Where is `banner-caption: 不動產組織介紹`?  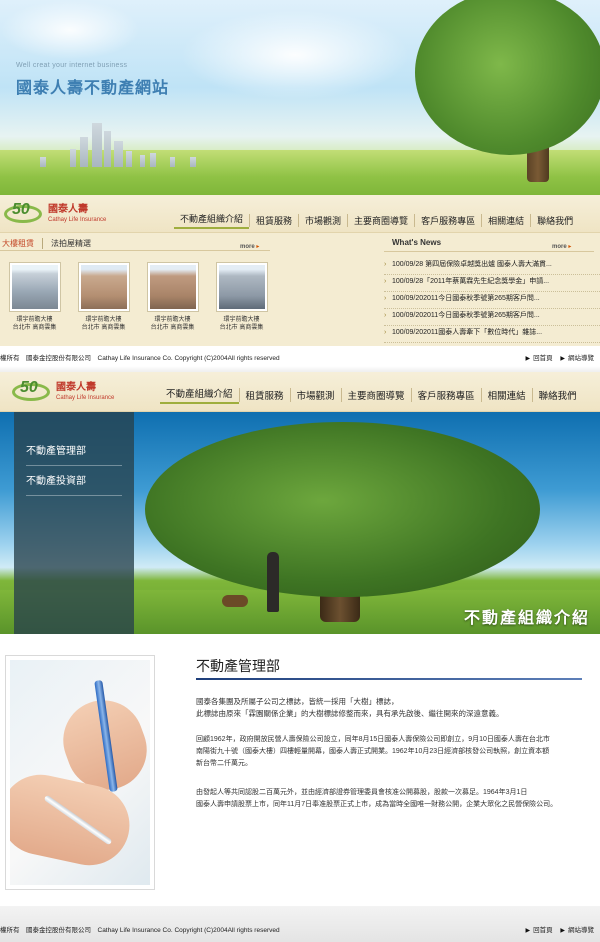
banner-caption: 不動產組織介紹 is located at coordinates (526, 618).